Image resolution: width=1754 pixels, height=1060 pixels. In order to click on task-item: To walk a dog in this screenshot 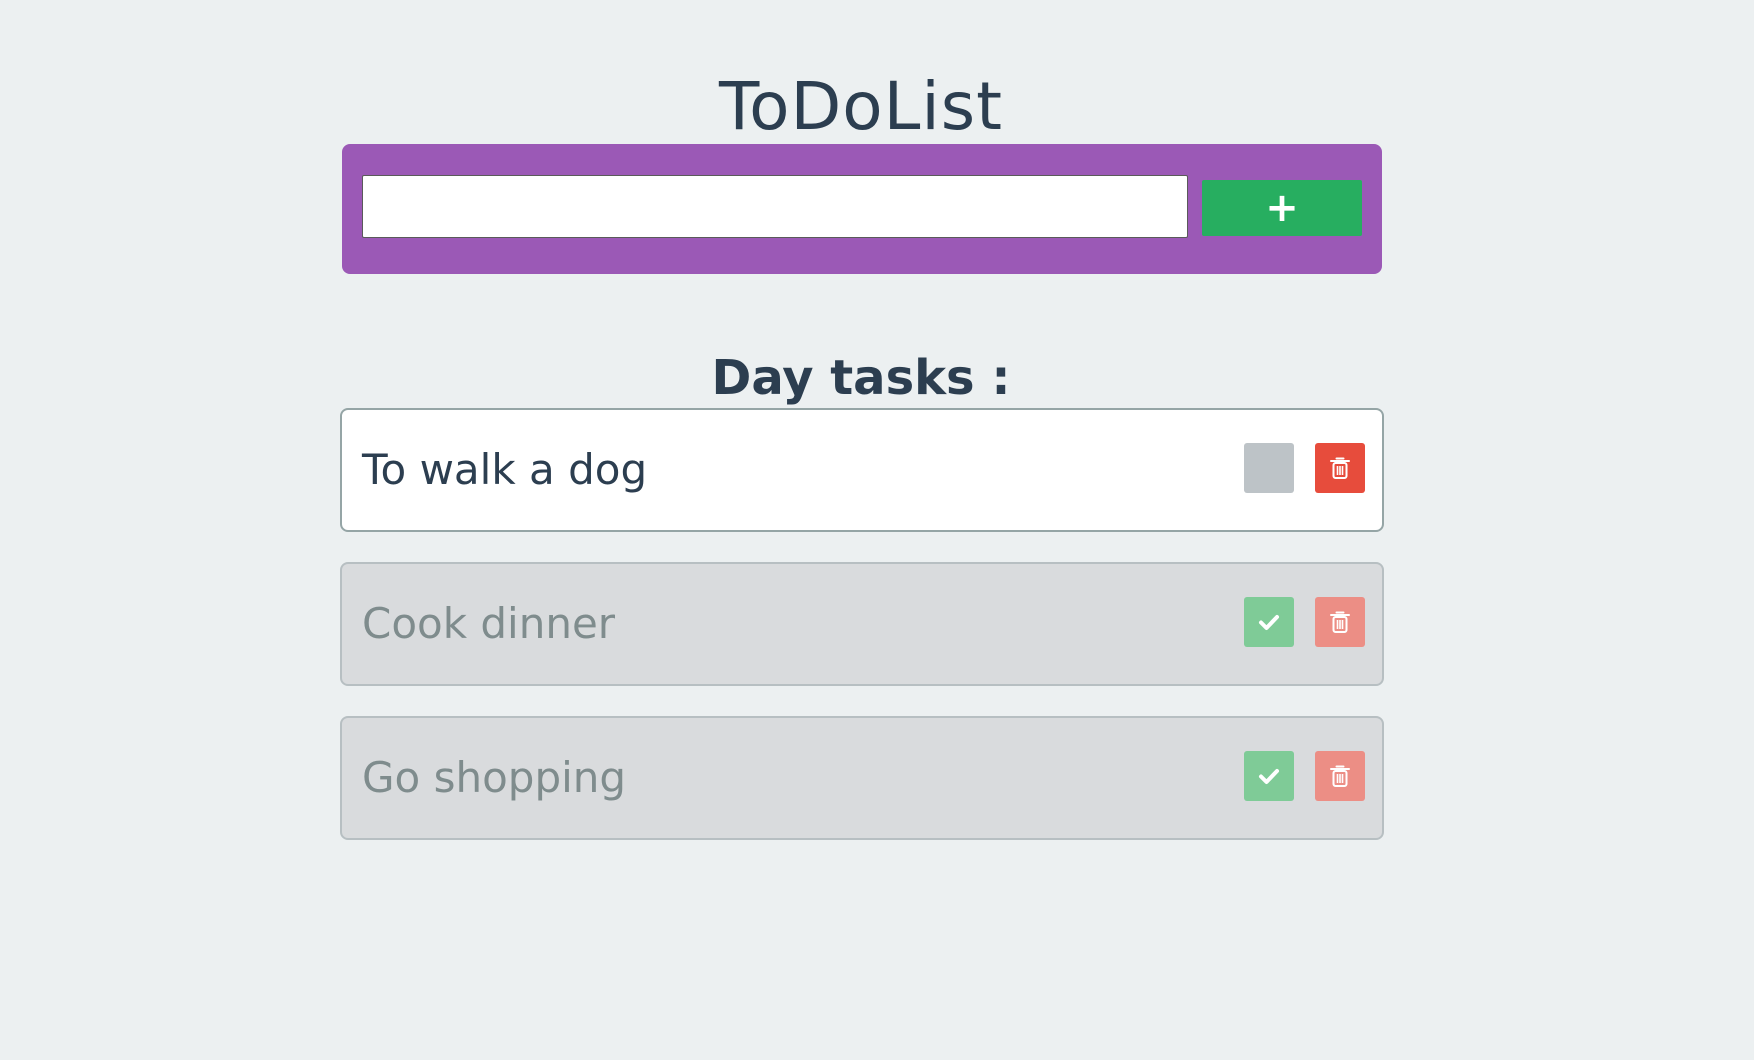, I will do `click(862, 470)`.